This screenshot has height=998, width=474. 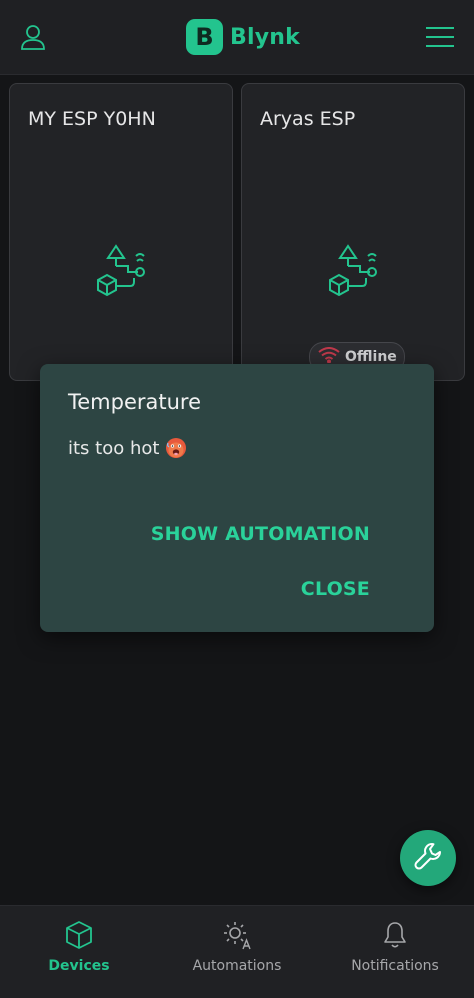 I want to click on nav-automations: Automations, so click(x=237, y=952).